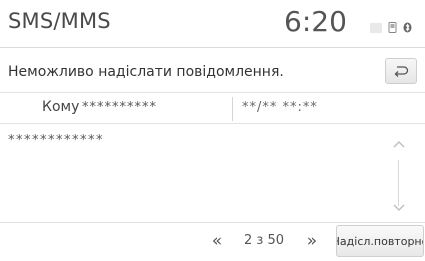  I want to click on error-message: Неможливо надіслати повідомлення., so click(146, 72).